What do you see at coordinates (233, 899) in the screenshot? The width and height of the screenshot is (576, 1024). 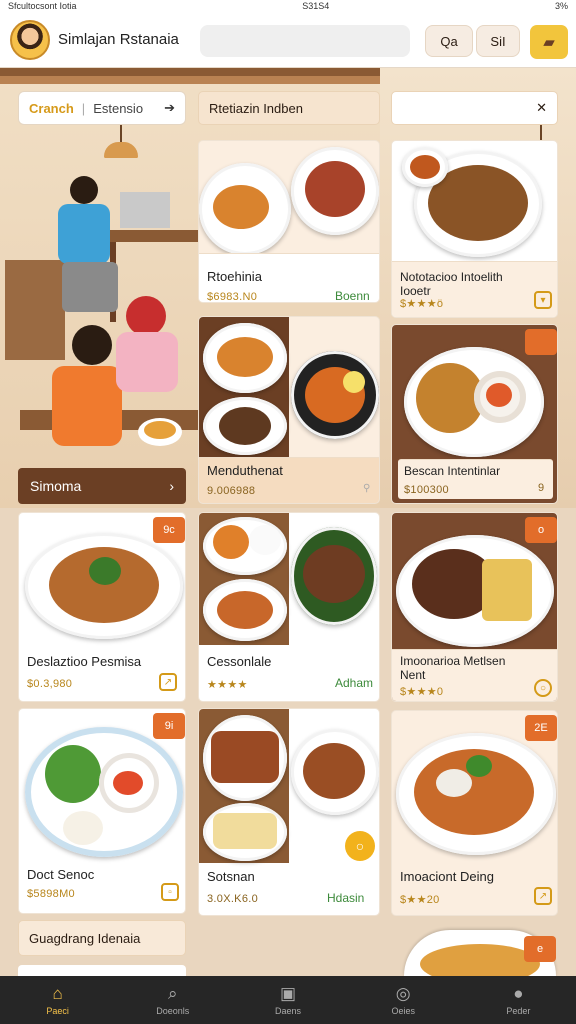 I see `dish-price: 3.0X.K6.0` at bounding box center [233, 899].